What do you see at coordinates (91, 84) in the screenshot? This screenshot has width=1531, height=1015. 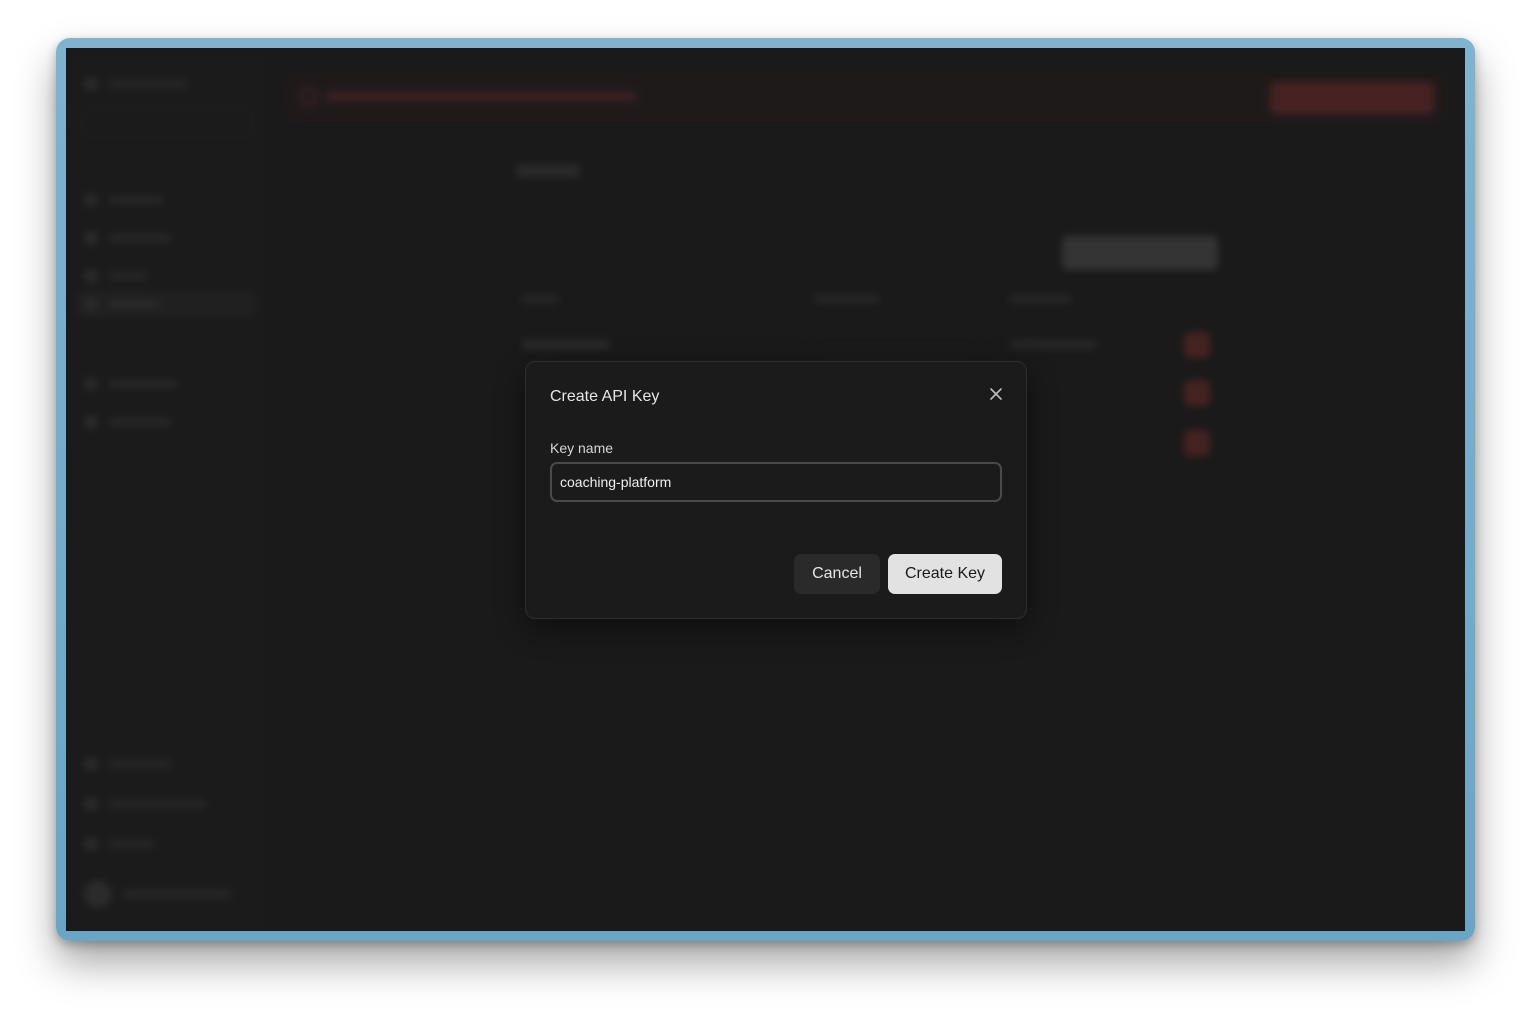 I see `logo-icon` at bounding box center [91, 84].